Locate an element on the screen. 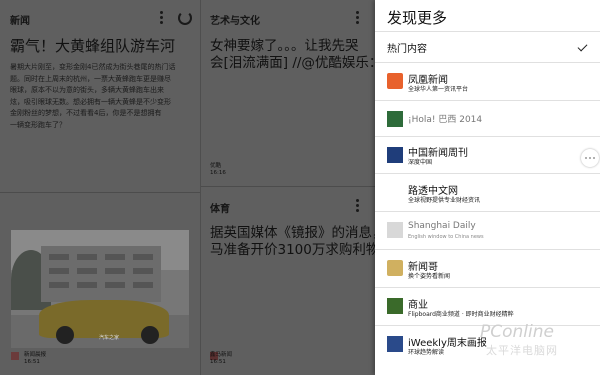 The height and width of the screenshot is (375, 600). business-icon is located at coordinates (395, 306).